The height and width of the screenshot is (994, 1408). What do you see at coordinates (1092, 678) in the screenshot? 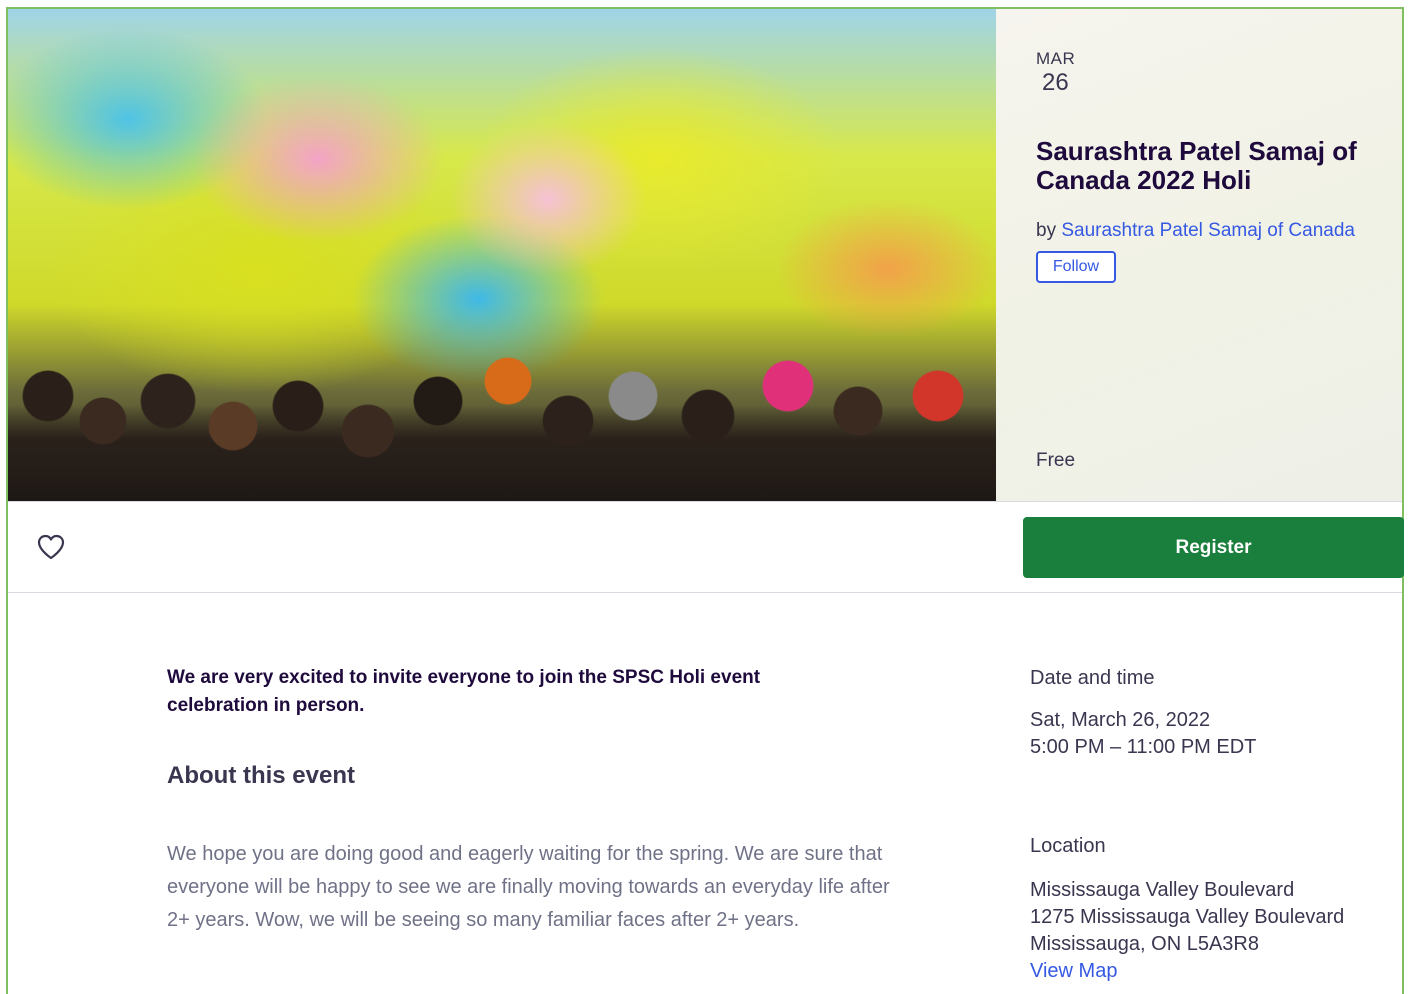
I see `date-time-heading: Date and time` at bounding box center [1092, 678].